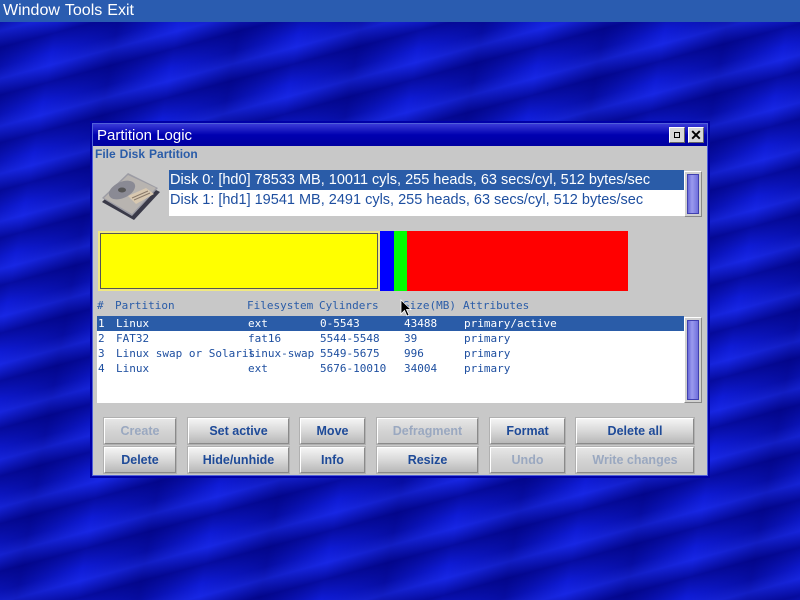 The height and width of the screenshot is (600, 800). What do you see at coordinates (414, 353) in the screenshot?
I see `cell-size: 996` at bounding box center [414, 353].